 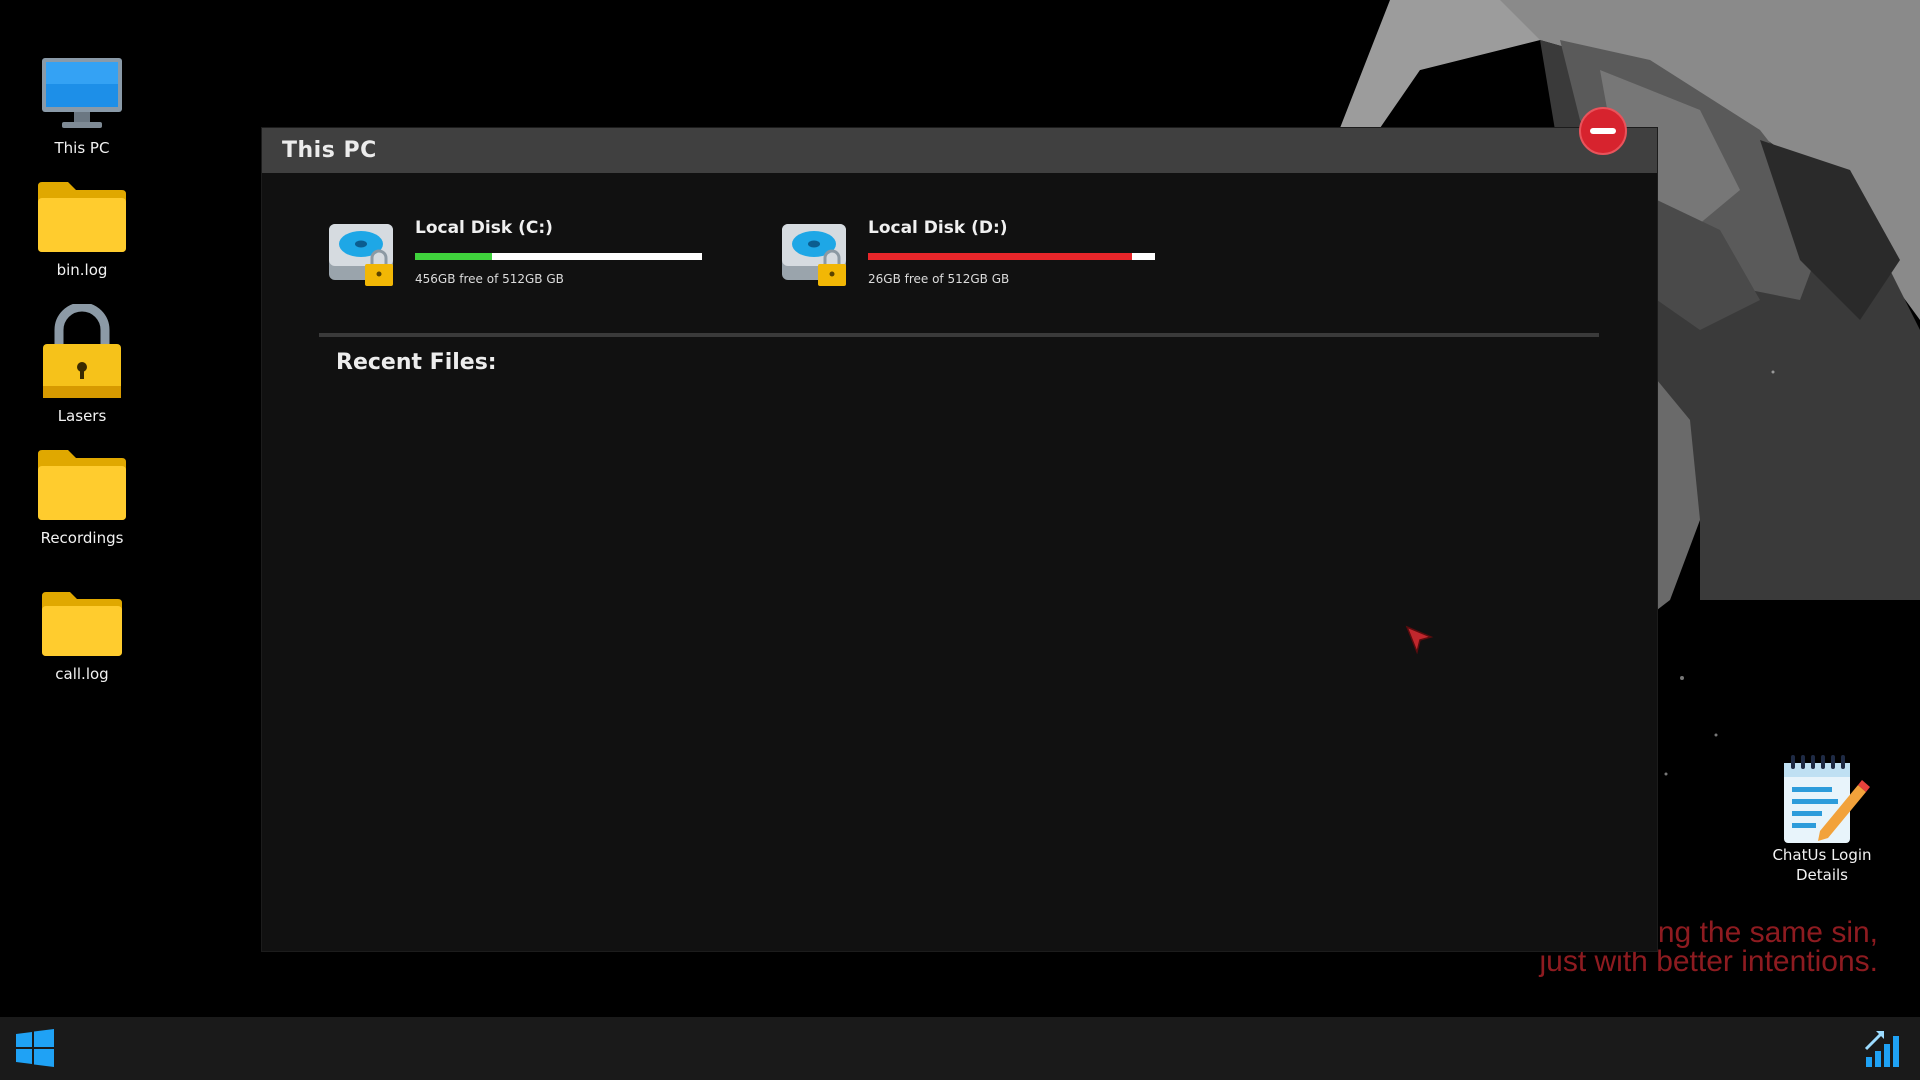 What do you see at coordinates (82, 148) in the screenshot?
I see `desktop-icon-label: This PC` at bounding box center [82, 148].